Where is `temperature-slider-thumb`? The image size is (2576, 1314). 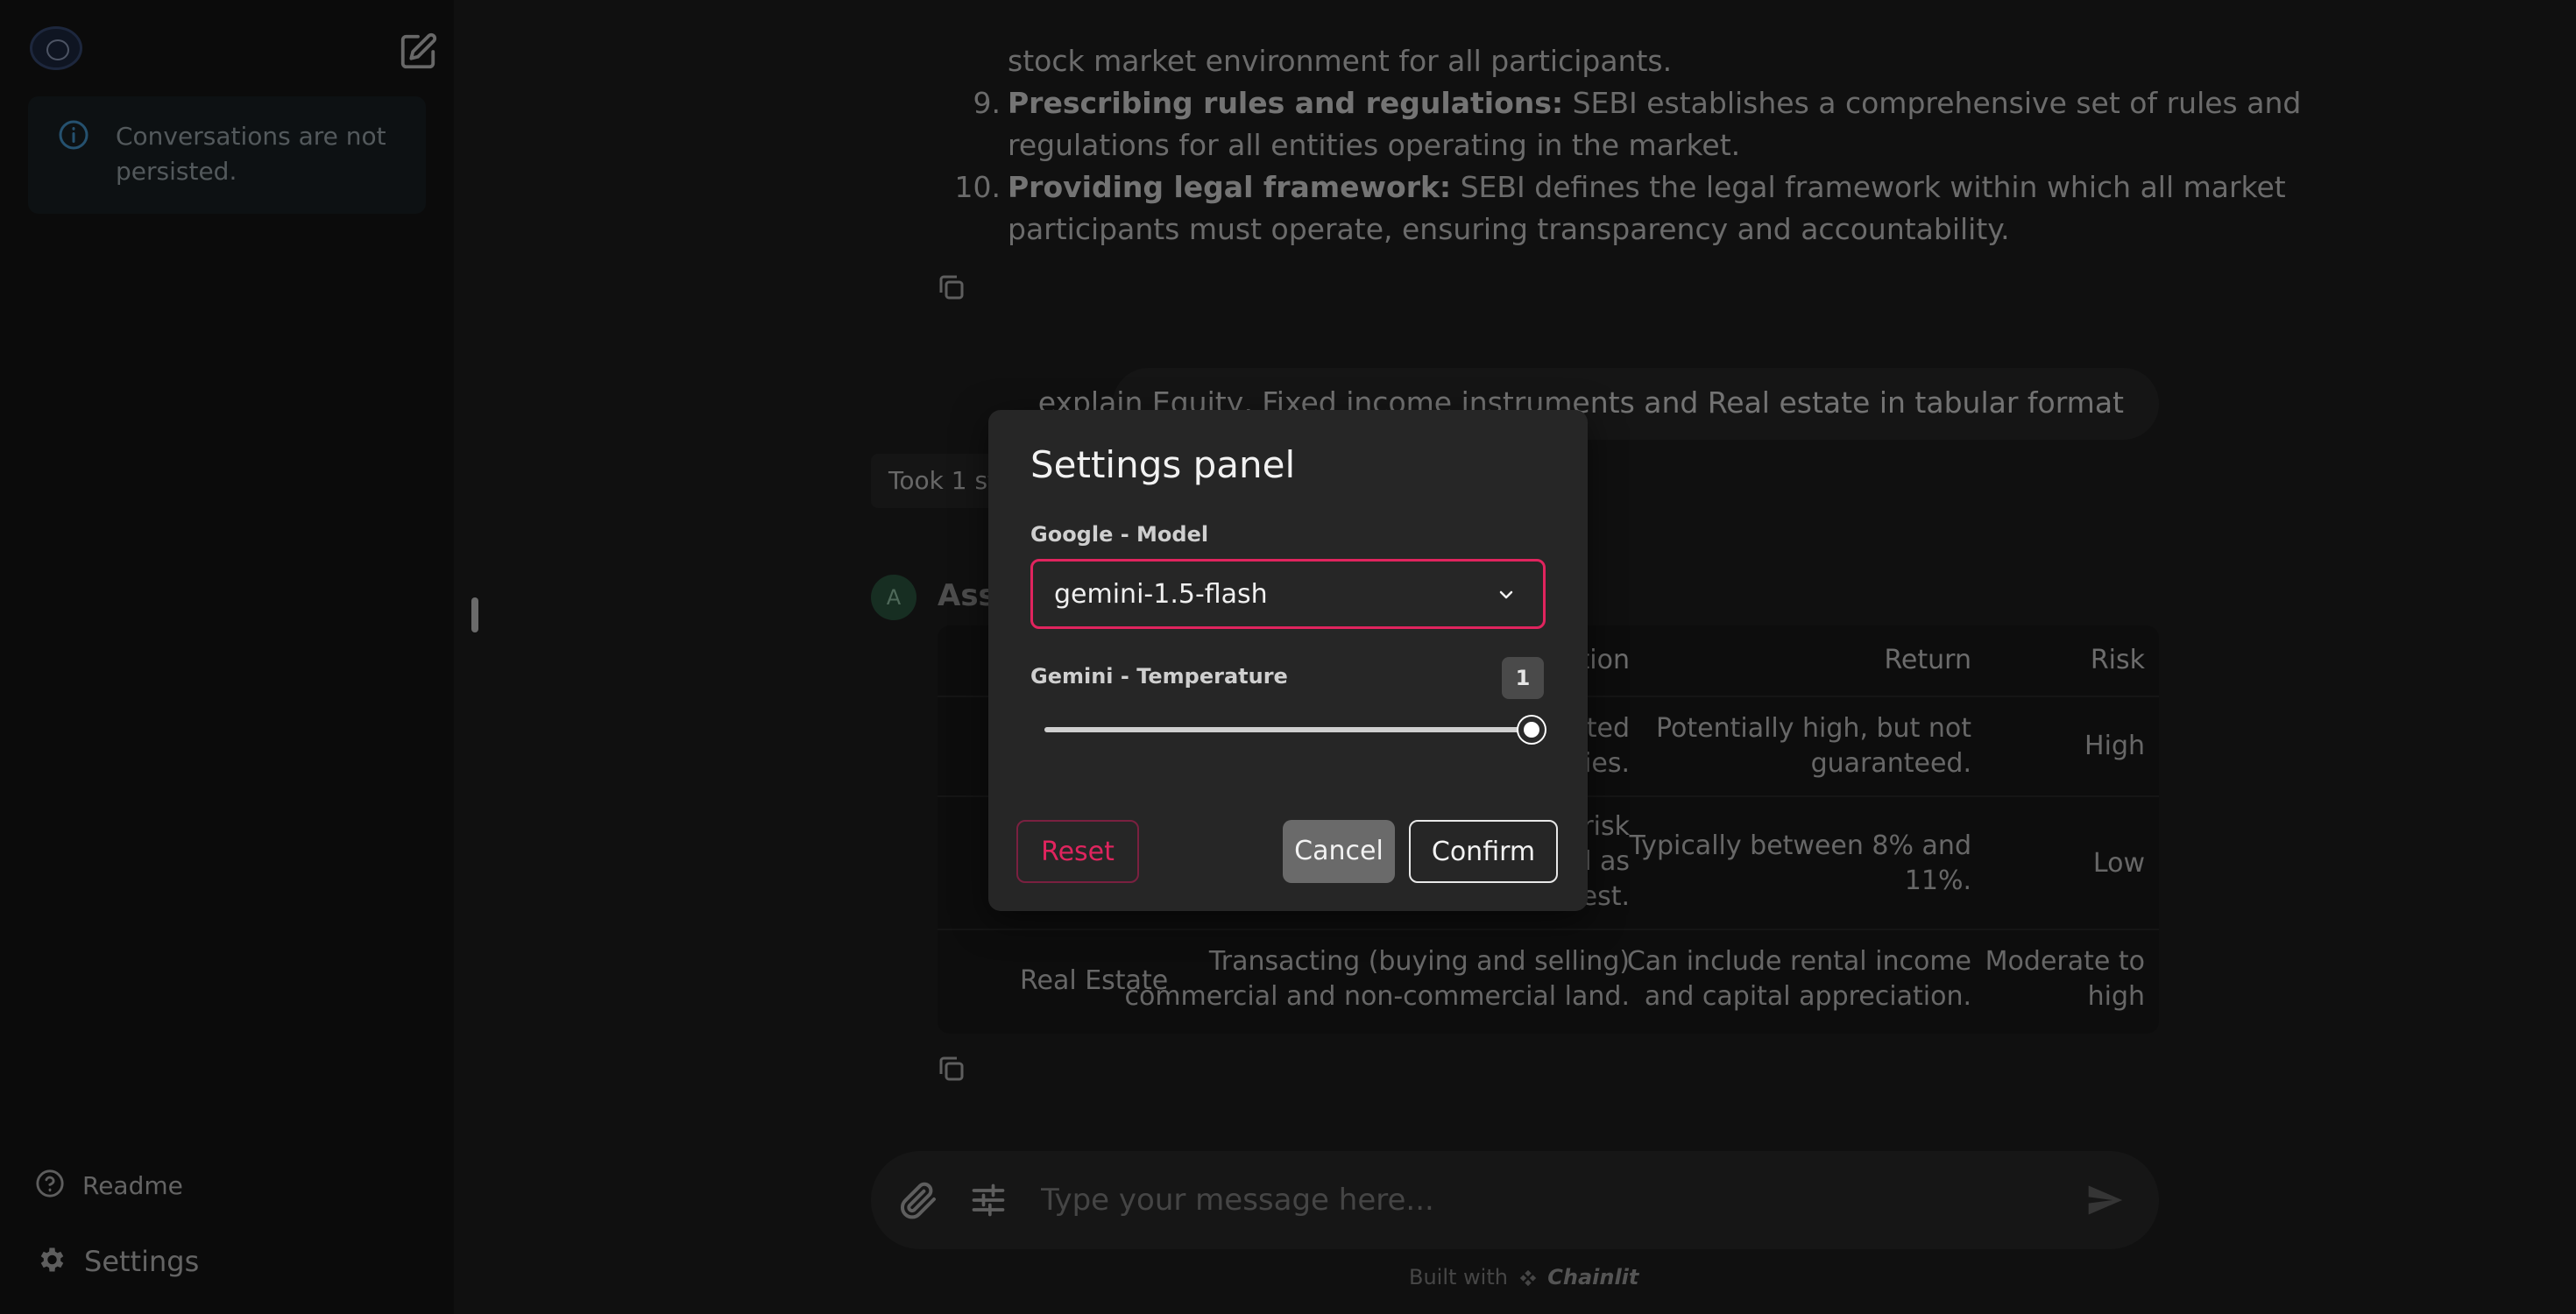 temperature-slider-thumb is located at coordinates (1531, 730).